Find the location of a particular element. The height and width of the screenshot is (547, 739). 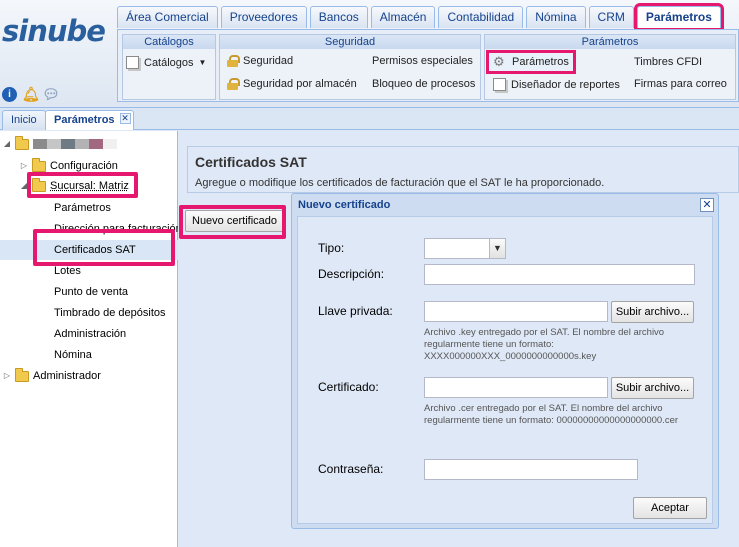

catalogos-label: Catálogos is located at coordinates (169, 62).